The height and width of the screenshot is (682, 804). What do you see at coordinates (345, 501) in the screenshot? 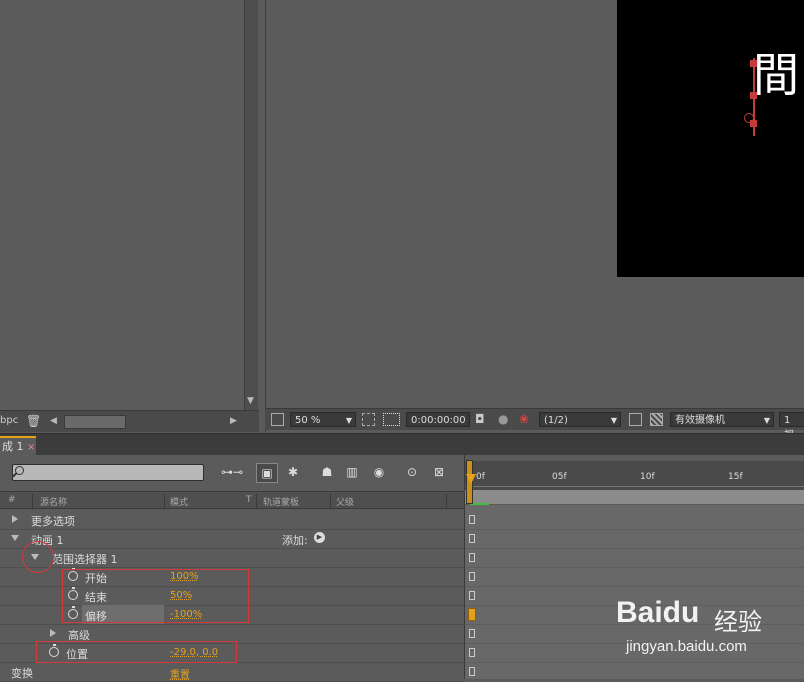
I see `col-parent: 父级` at bounding box center [345, 501].